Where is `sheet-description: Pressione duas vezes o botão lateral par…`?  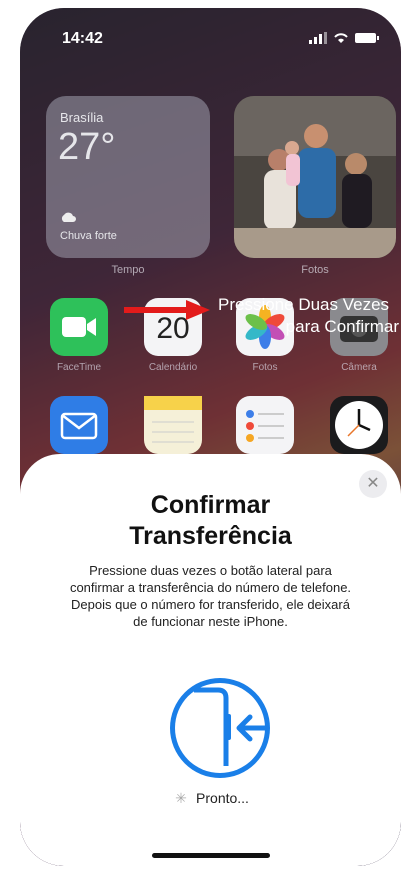
sheet-description: Pressione duas vezes o botão lateral par… is located at coordinates (210, 596).